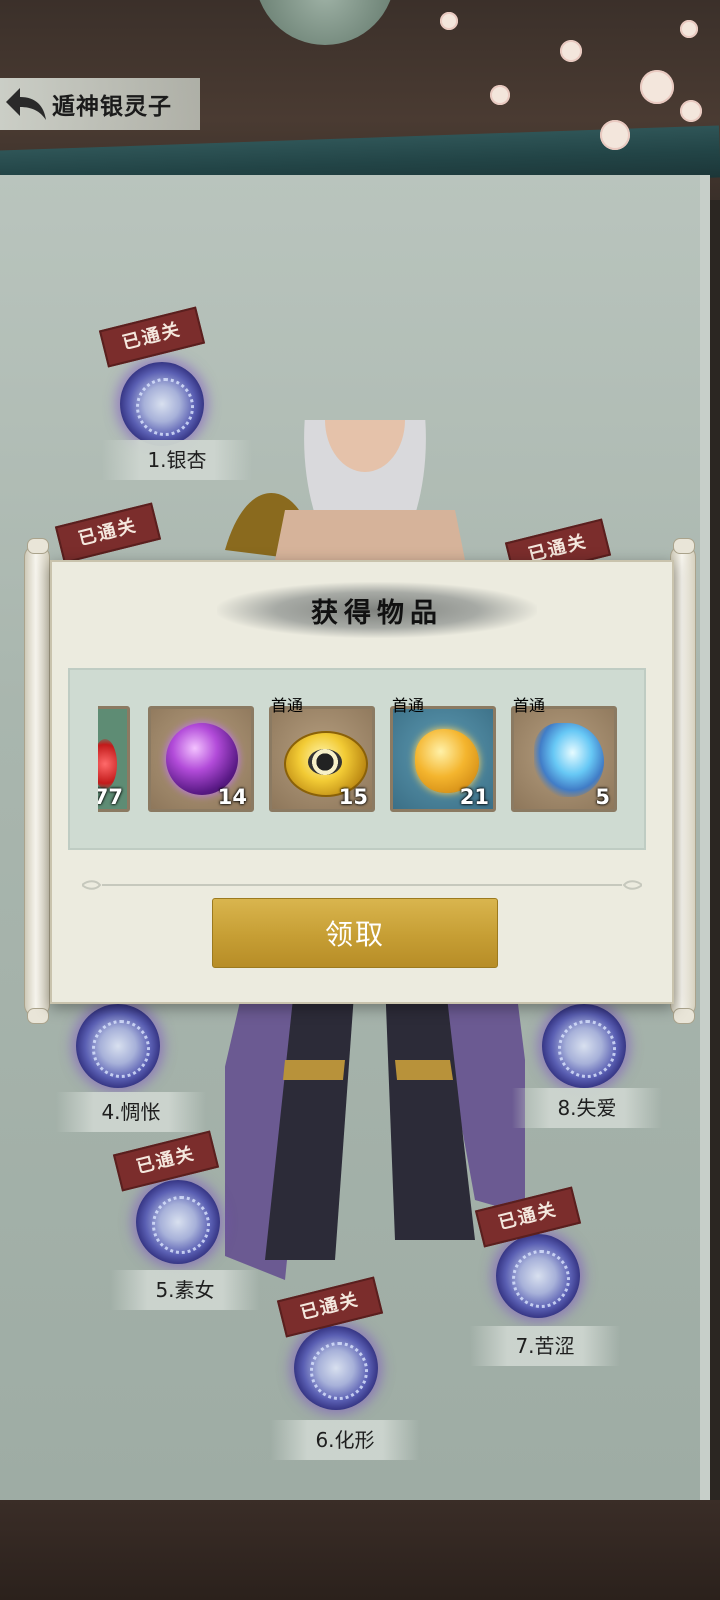 The image size is (720, 1600). I want to click on reward-item: 15, so click(322, 759).